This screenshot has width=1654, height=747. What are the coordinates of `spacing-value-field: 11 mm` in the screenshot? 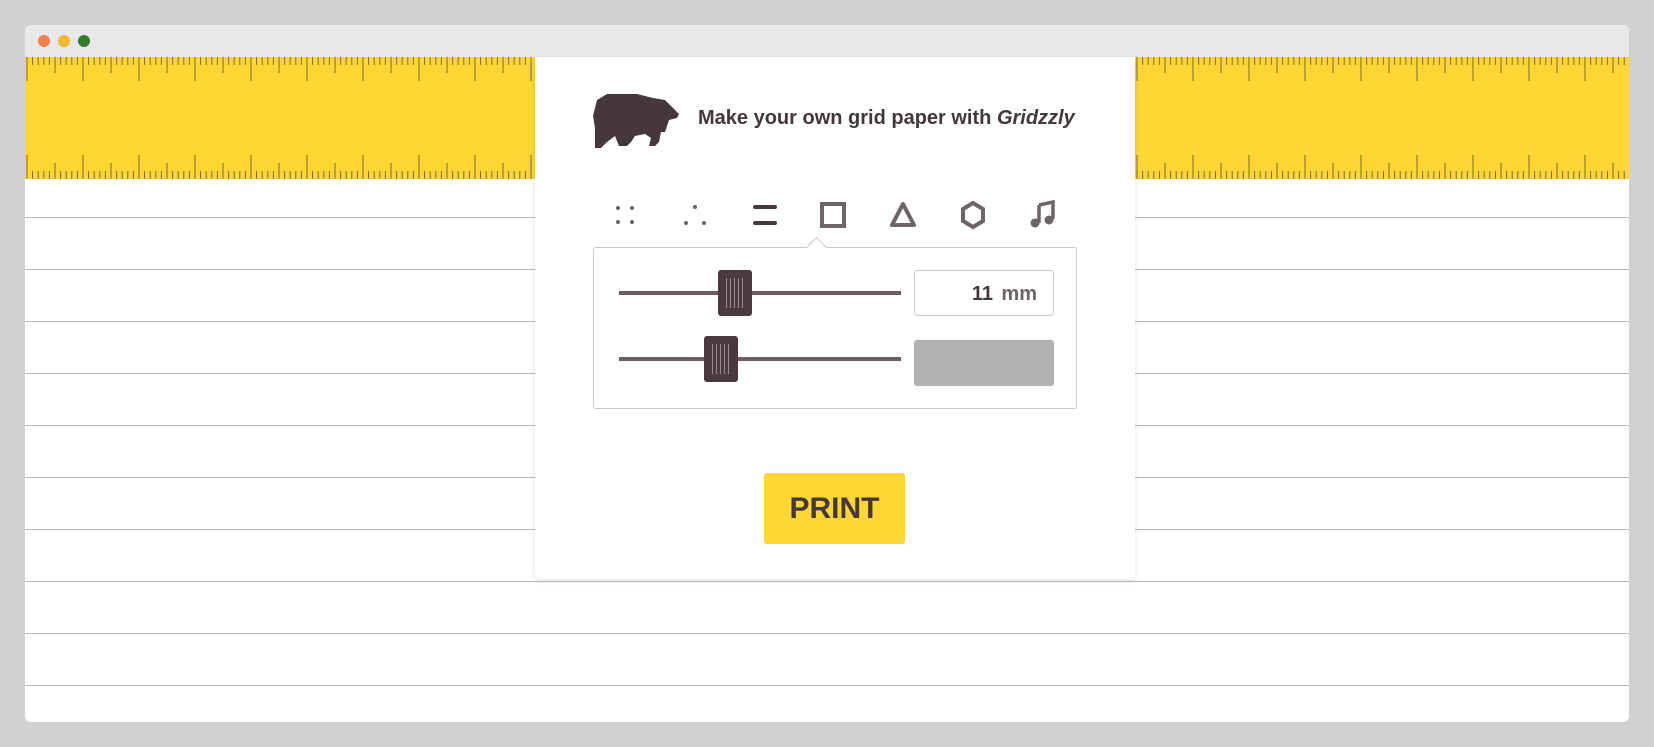 It's located at (984, 293).